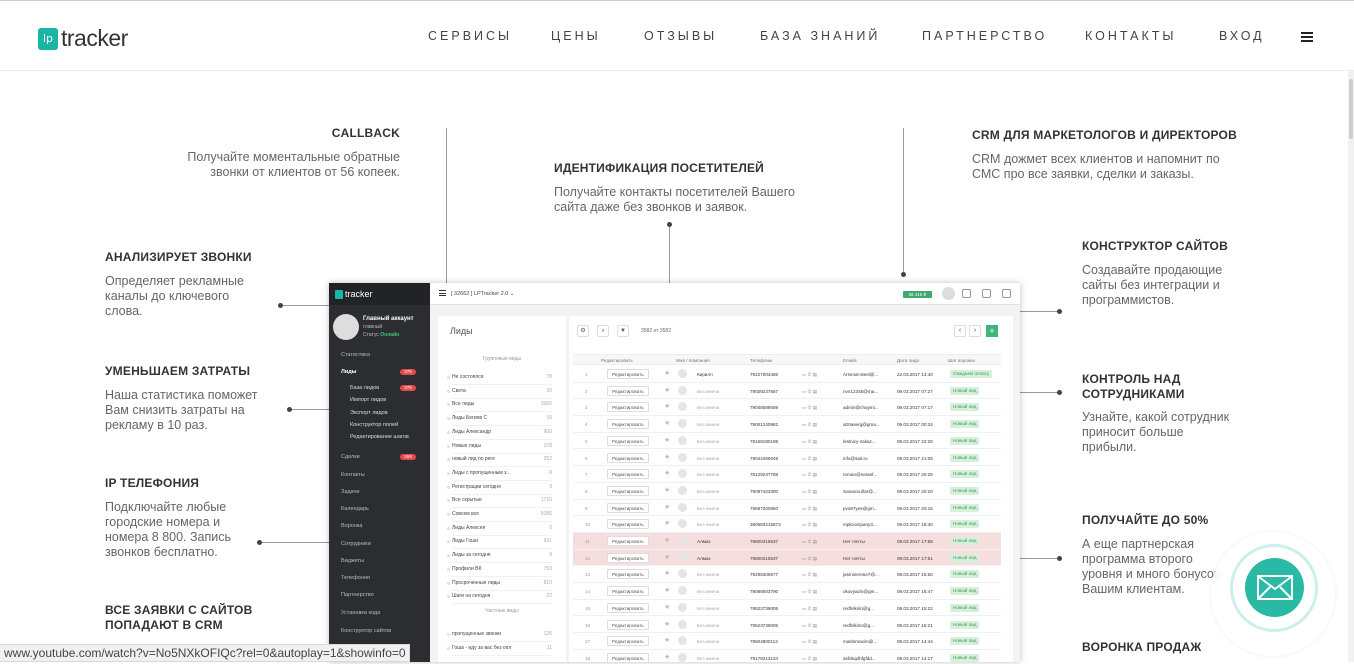 Image resolution: width=1354 pixels, height=664 pixels. I want to click on group-name: Все скрытые, so click(467, 500).